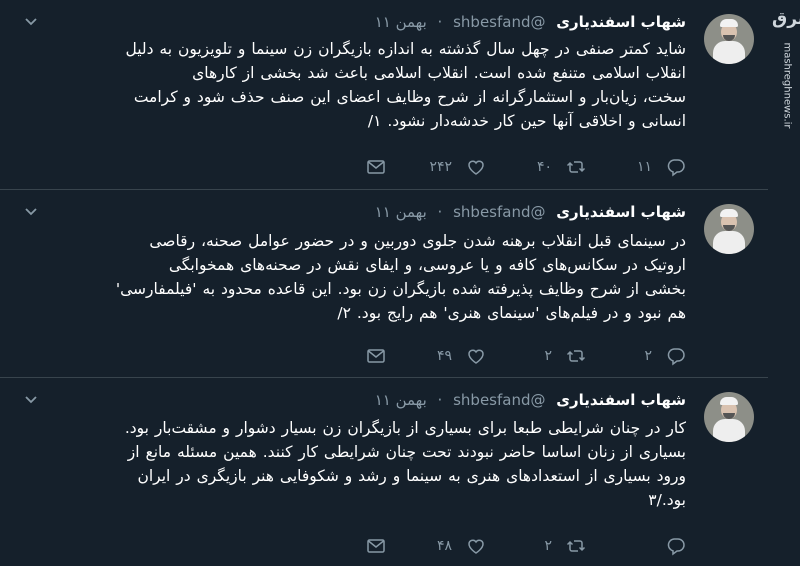 This screenshot has height=566, width=800. What do you see at coordinates (457, 167) in the screenshot?
I see `like-button: ۲۴۲` at bounding box center [457, 167].